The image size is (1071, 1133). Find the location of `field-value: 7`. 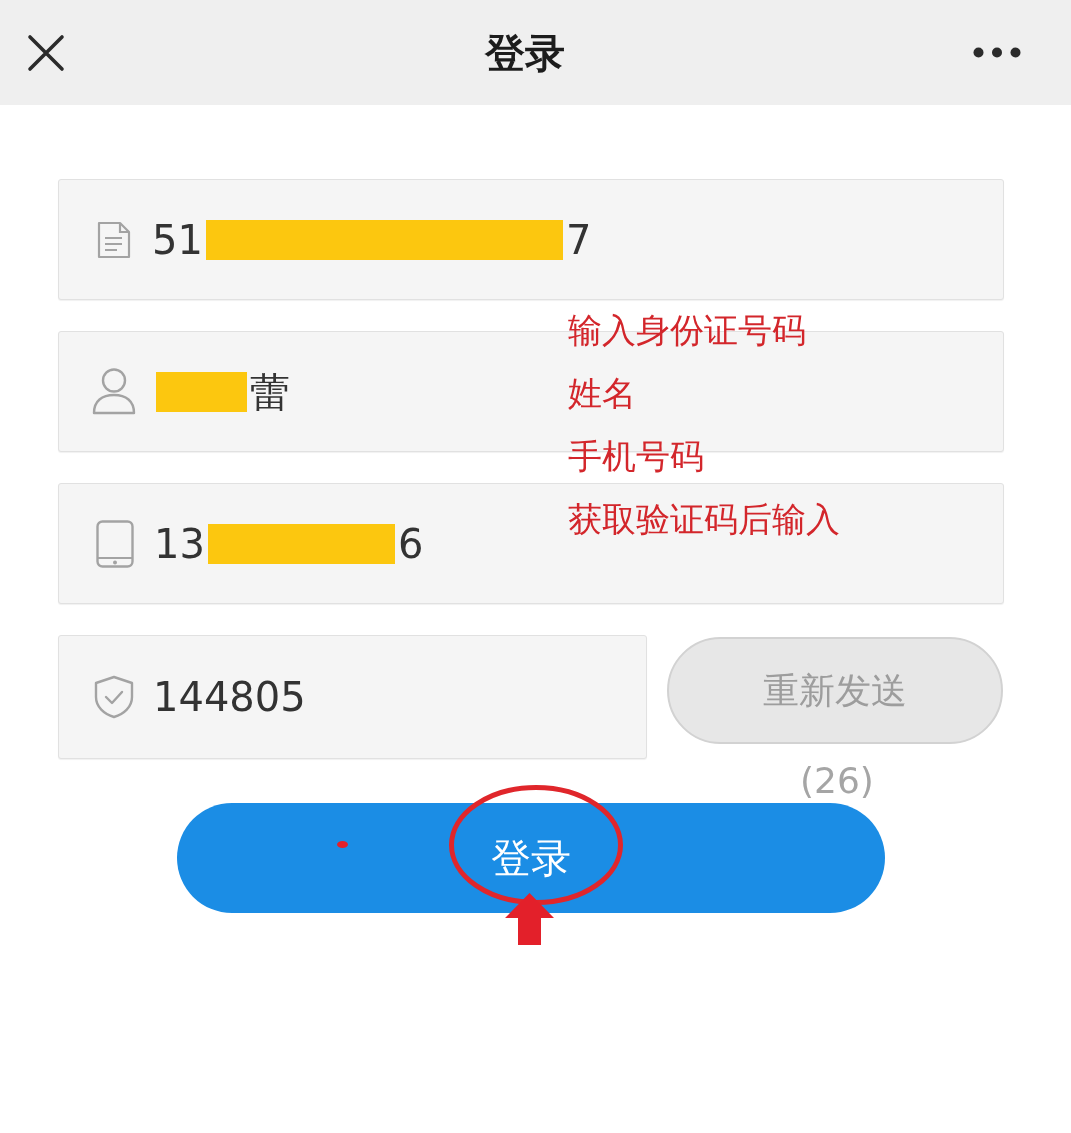

field-value: 7 is located at coordinates (578, 239).